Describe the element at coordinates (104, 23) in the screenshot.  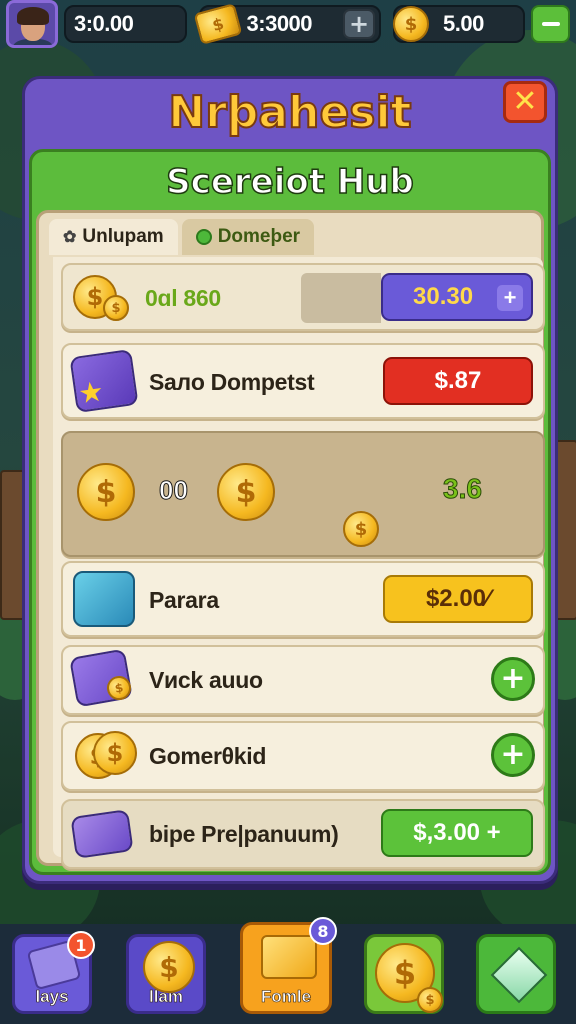
I see `resource-value-1: 3:0.00` at that location.